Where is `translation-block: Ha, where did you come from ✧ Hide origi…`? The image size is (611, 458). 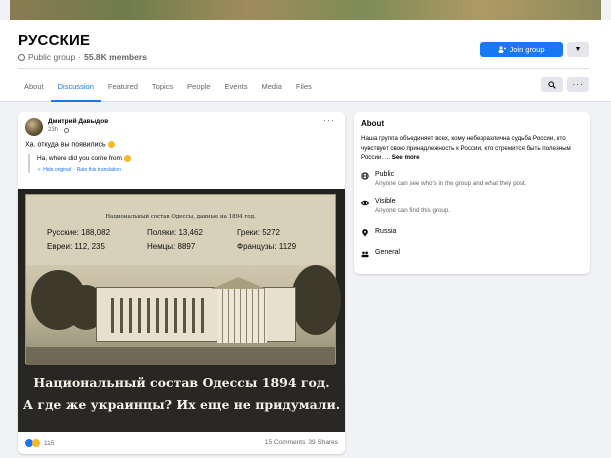 translation-block: Ha, where did you come from ✧ Hide origi… is located at coordinates (138, 164).